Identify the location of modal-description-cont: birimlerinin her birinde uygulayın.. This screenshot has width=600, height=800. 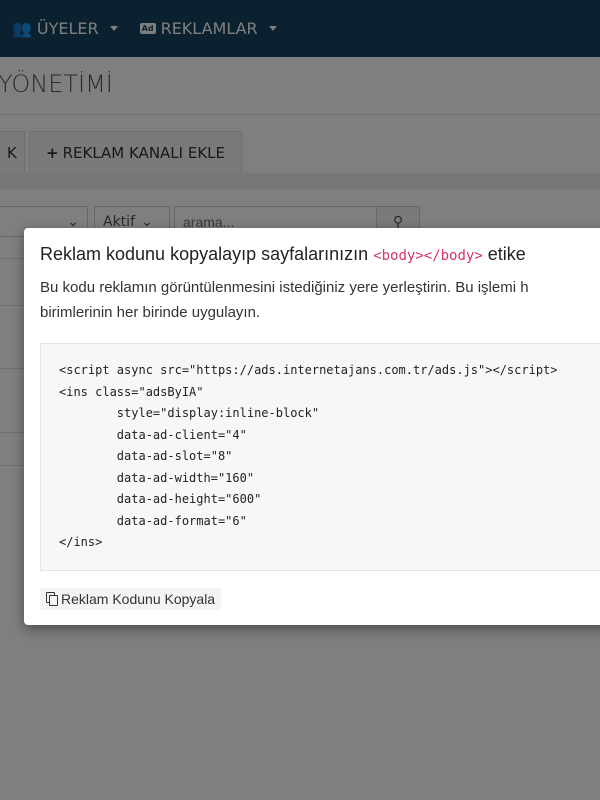
(150, 312).